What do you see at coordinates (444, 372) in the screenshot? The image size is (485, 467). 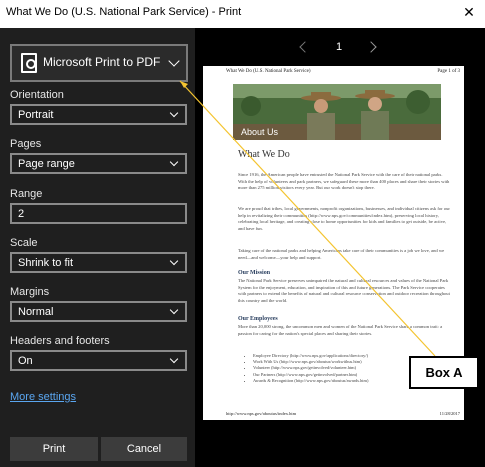 I see `annotation-box-a: Box A` at bounding box center [444, 372].